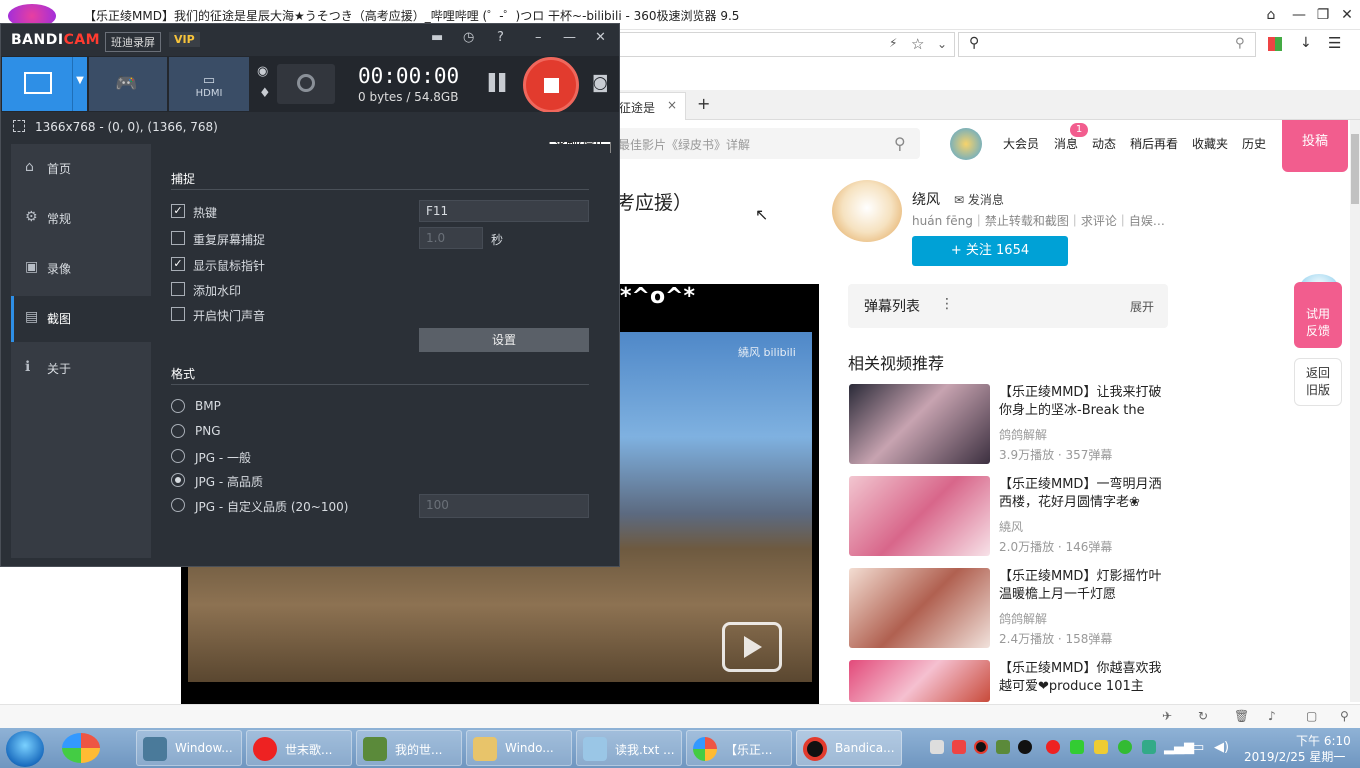 Image resolution: width=1360 pixels, height=768 pixels. I want to click on clock-time: 下午 6:10, so click(1323, 740).